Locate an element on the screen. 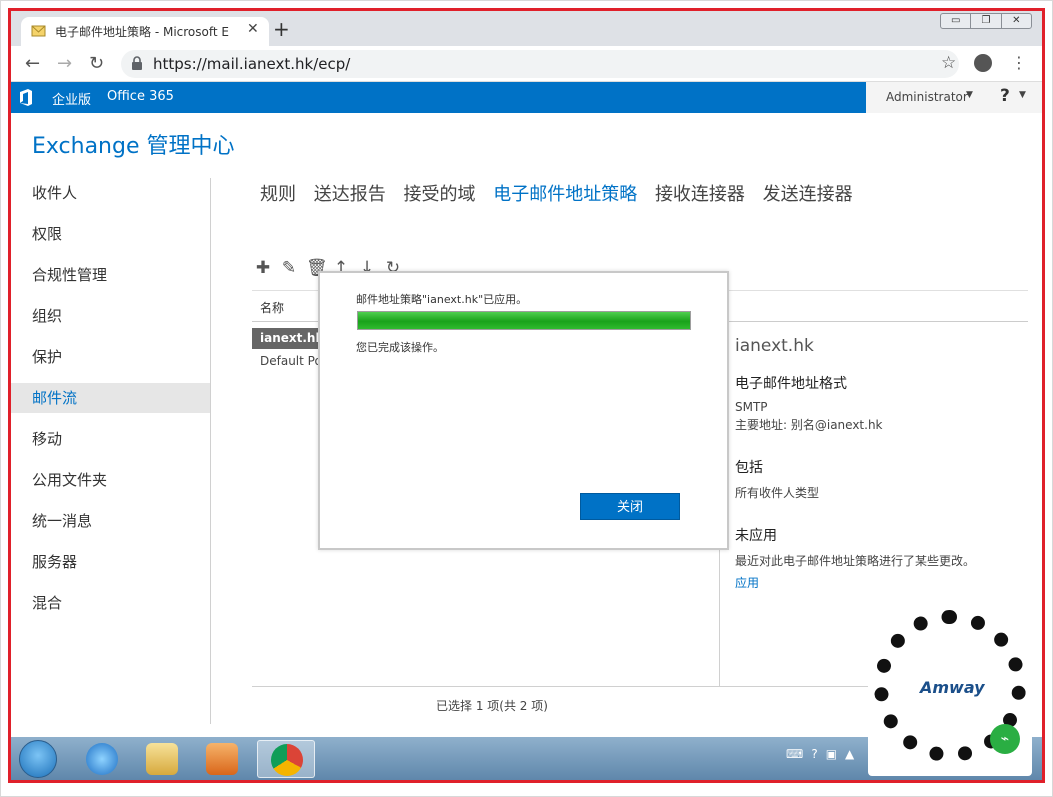  nav-item-hybrid: 混合 is located at coordinates (111, 603).